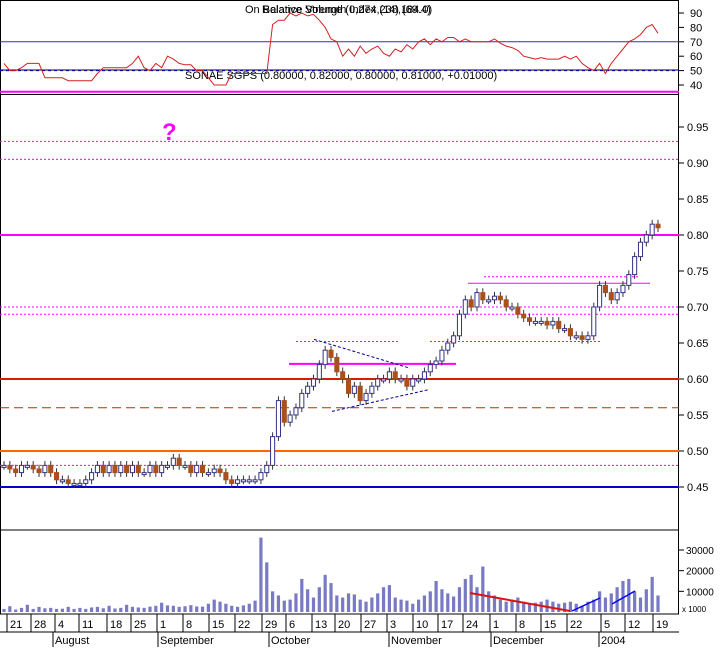  I want to click on volume-tick-label: 30000, so click(700, 551).